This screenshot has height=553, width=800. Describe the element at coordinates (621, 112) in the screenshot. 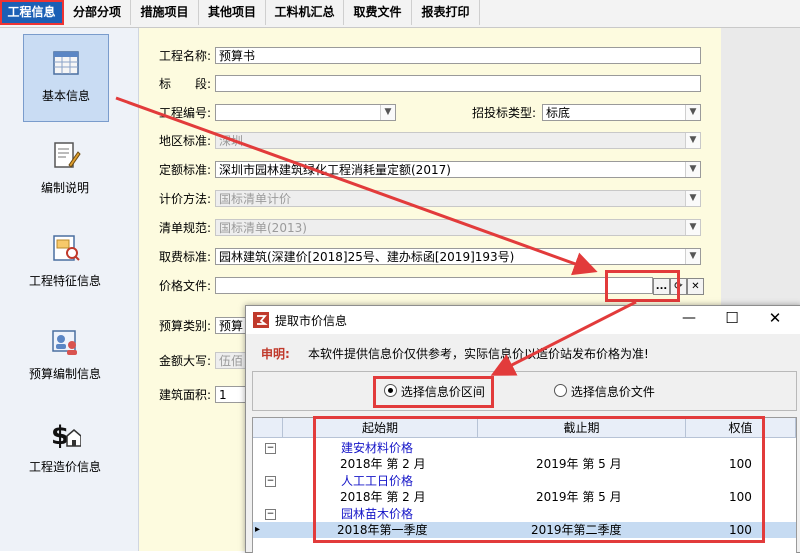

I see `bid-type-select: 标底 ▼` at that location.